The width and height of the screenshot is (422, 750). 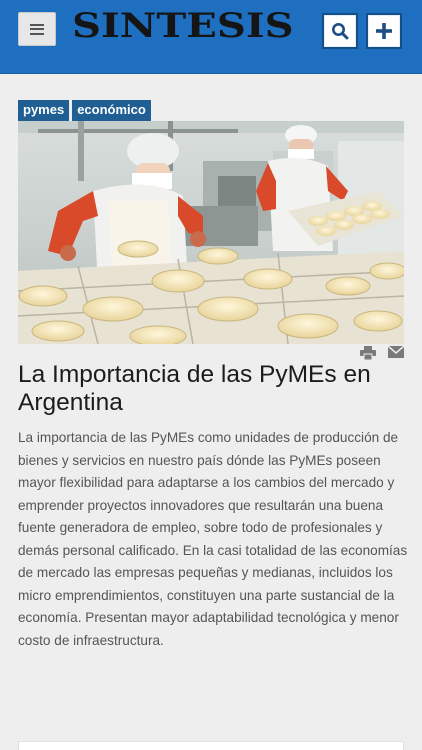 I want to click on article-title: La Importancia de las PyMEs en Argentina, so click(x=213, y=389).